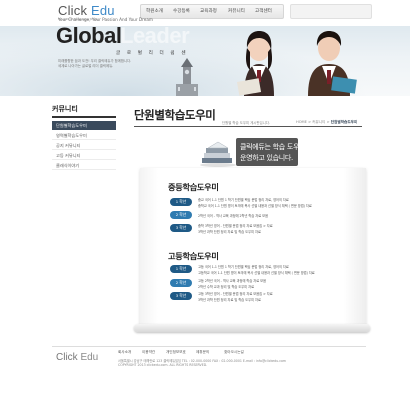 The height and width of the screenshot is (400, 410). I want to click on sidebar-item-unit-helper: 단원별학습도우미, so click(84, 125).